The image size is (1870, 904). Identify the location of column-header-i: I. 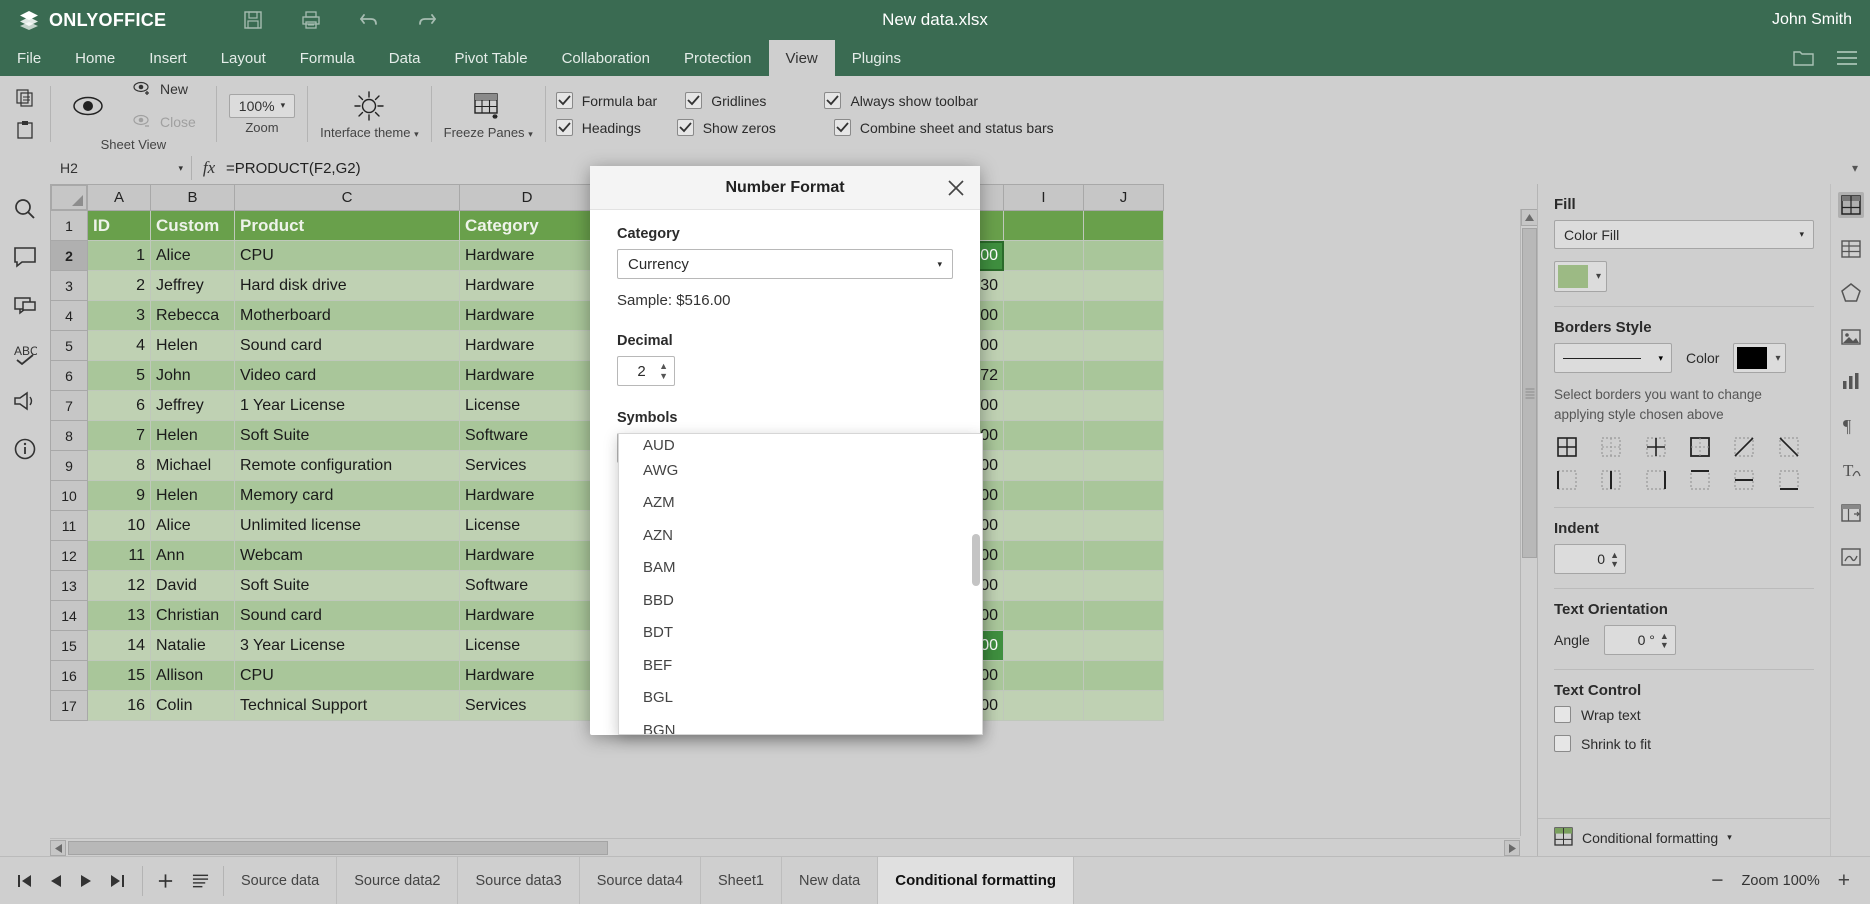
(1043, 197).